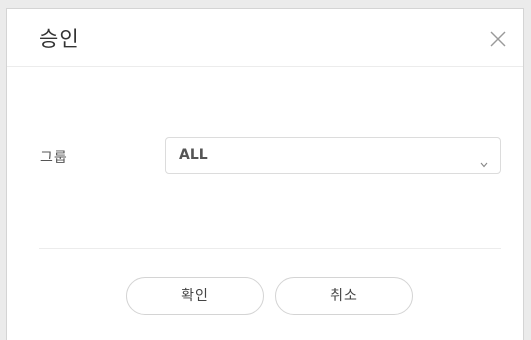 Image resolution: width=531 pixels, height=340 pixels. Describe the element at coordinates (195, 296) in the screenshot. I see `confirm-button: 확인` at that location.